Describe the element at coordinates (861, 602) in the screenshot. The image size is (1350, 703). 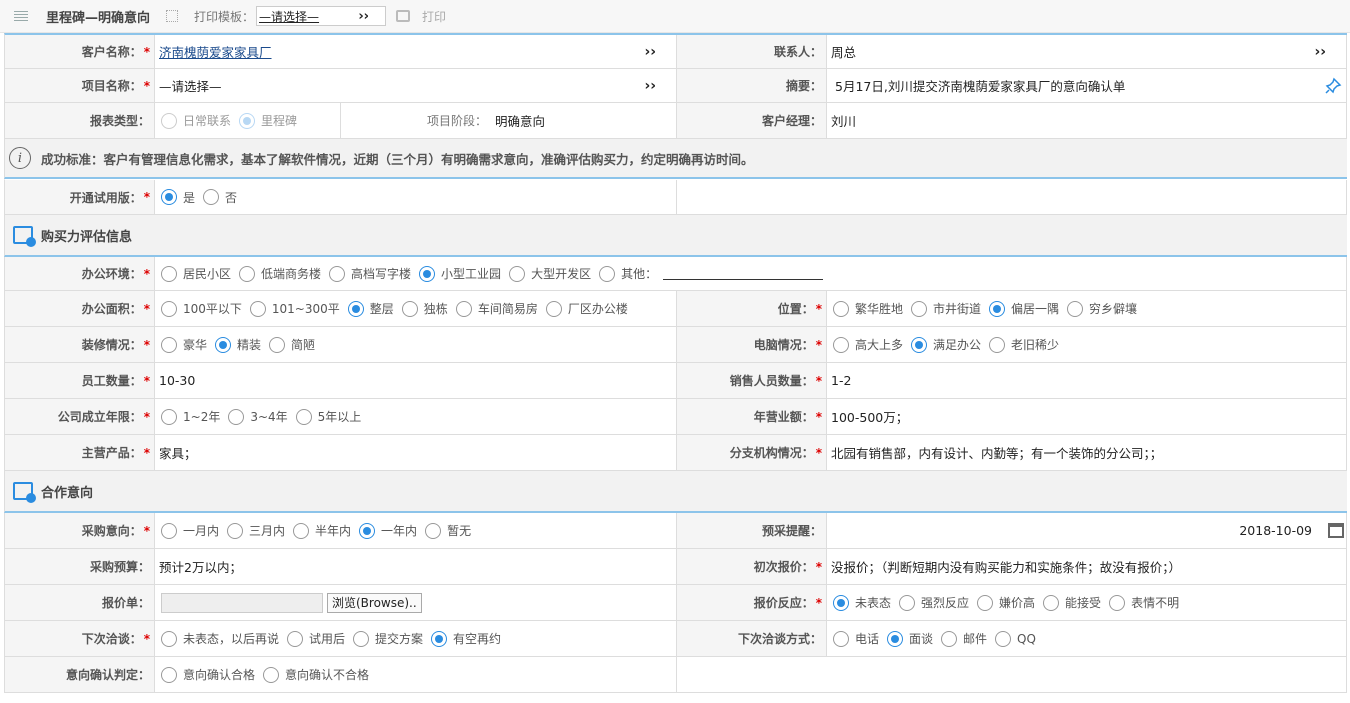
I see `radio-option: 未表态` at that location.